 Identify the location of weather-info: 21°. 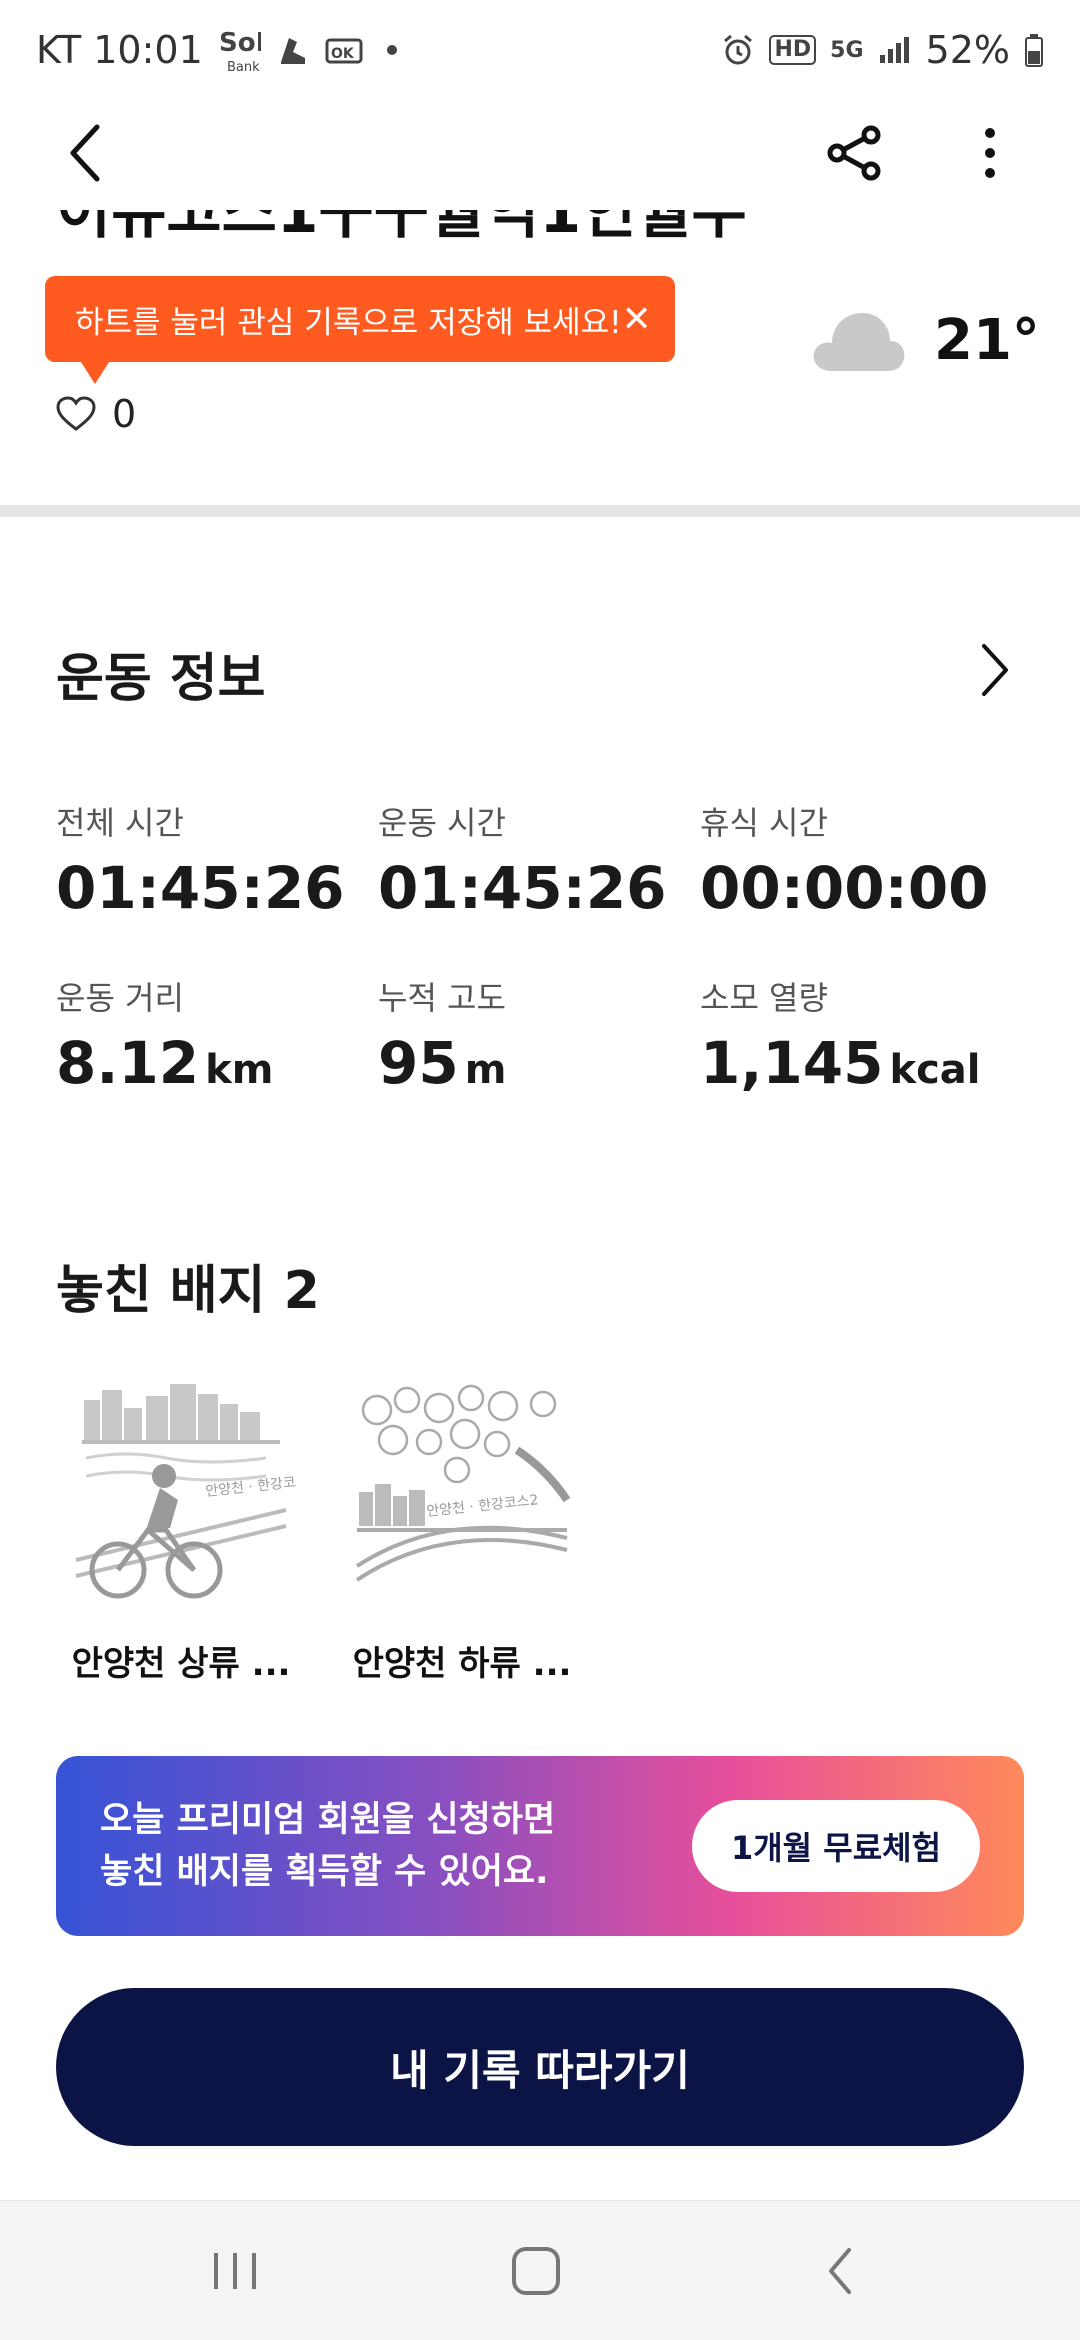
(930, 340).